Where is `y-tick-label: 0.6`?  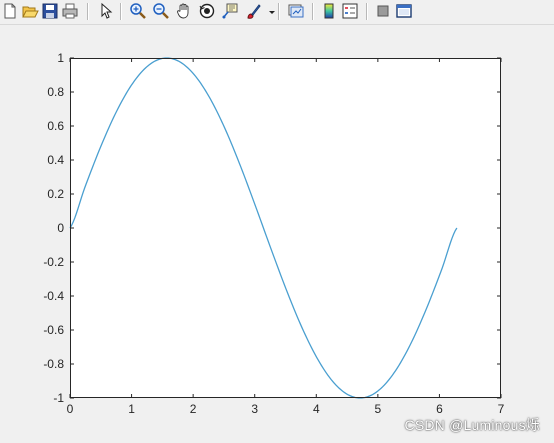
y-tick-label: 0.6 is located at coordinates (55, 126).